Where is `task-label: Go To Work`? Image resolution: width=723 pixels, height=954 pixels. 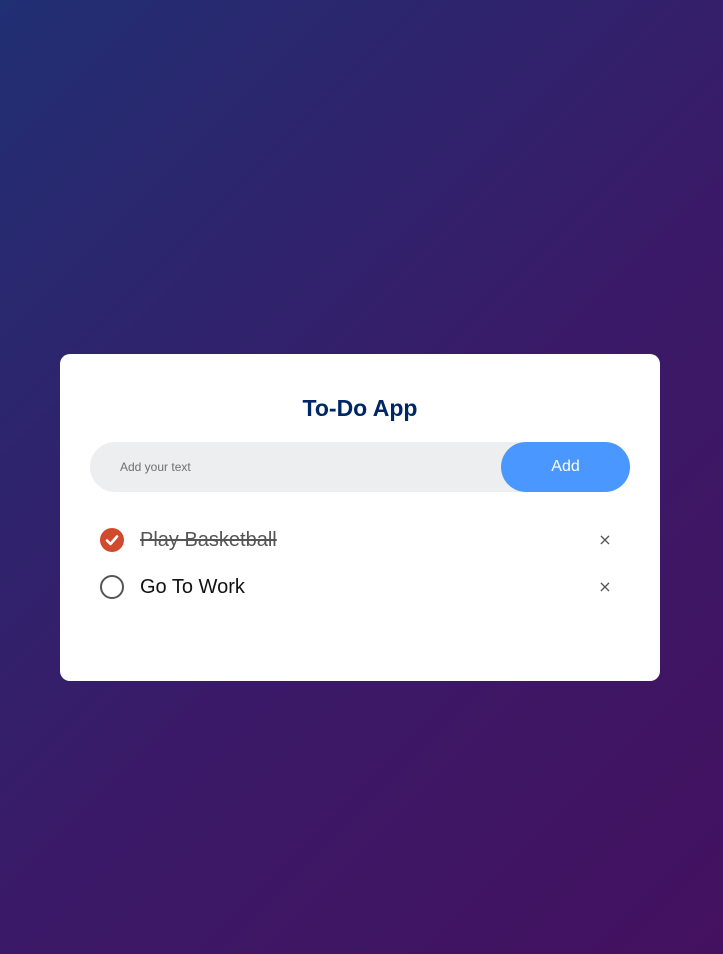
task-label: Go To Work is located at coordinates (192, 587).